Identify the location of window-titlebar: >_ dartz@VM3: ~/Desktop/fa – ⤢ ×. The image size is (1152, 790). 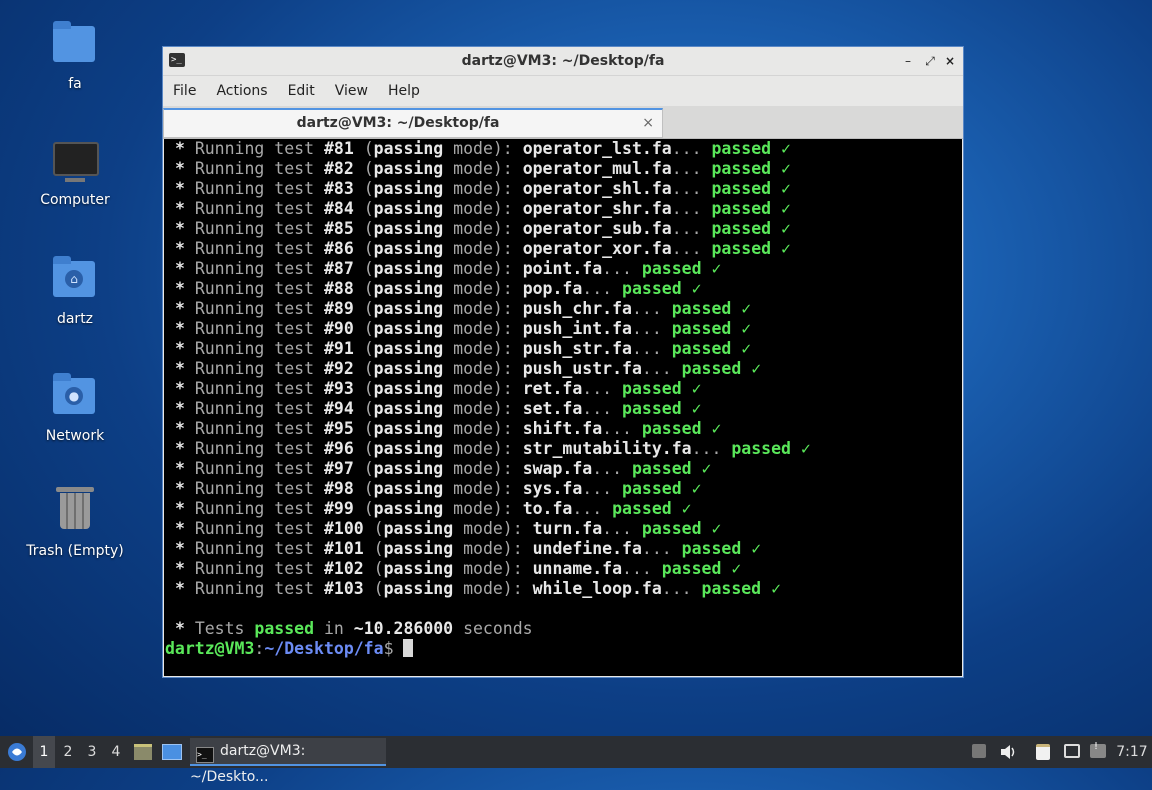
(563, 61).